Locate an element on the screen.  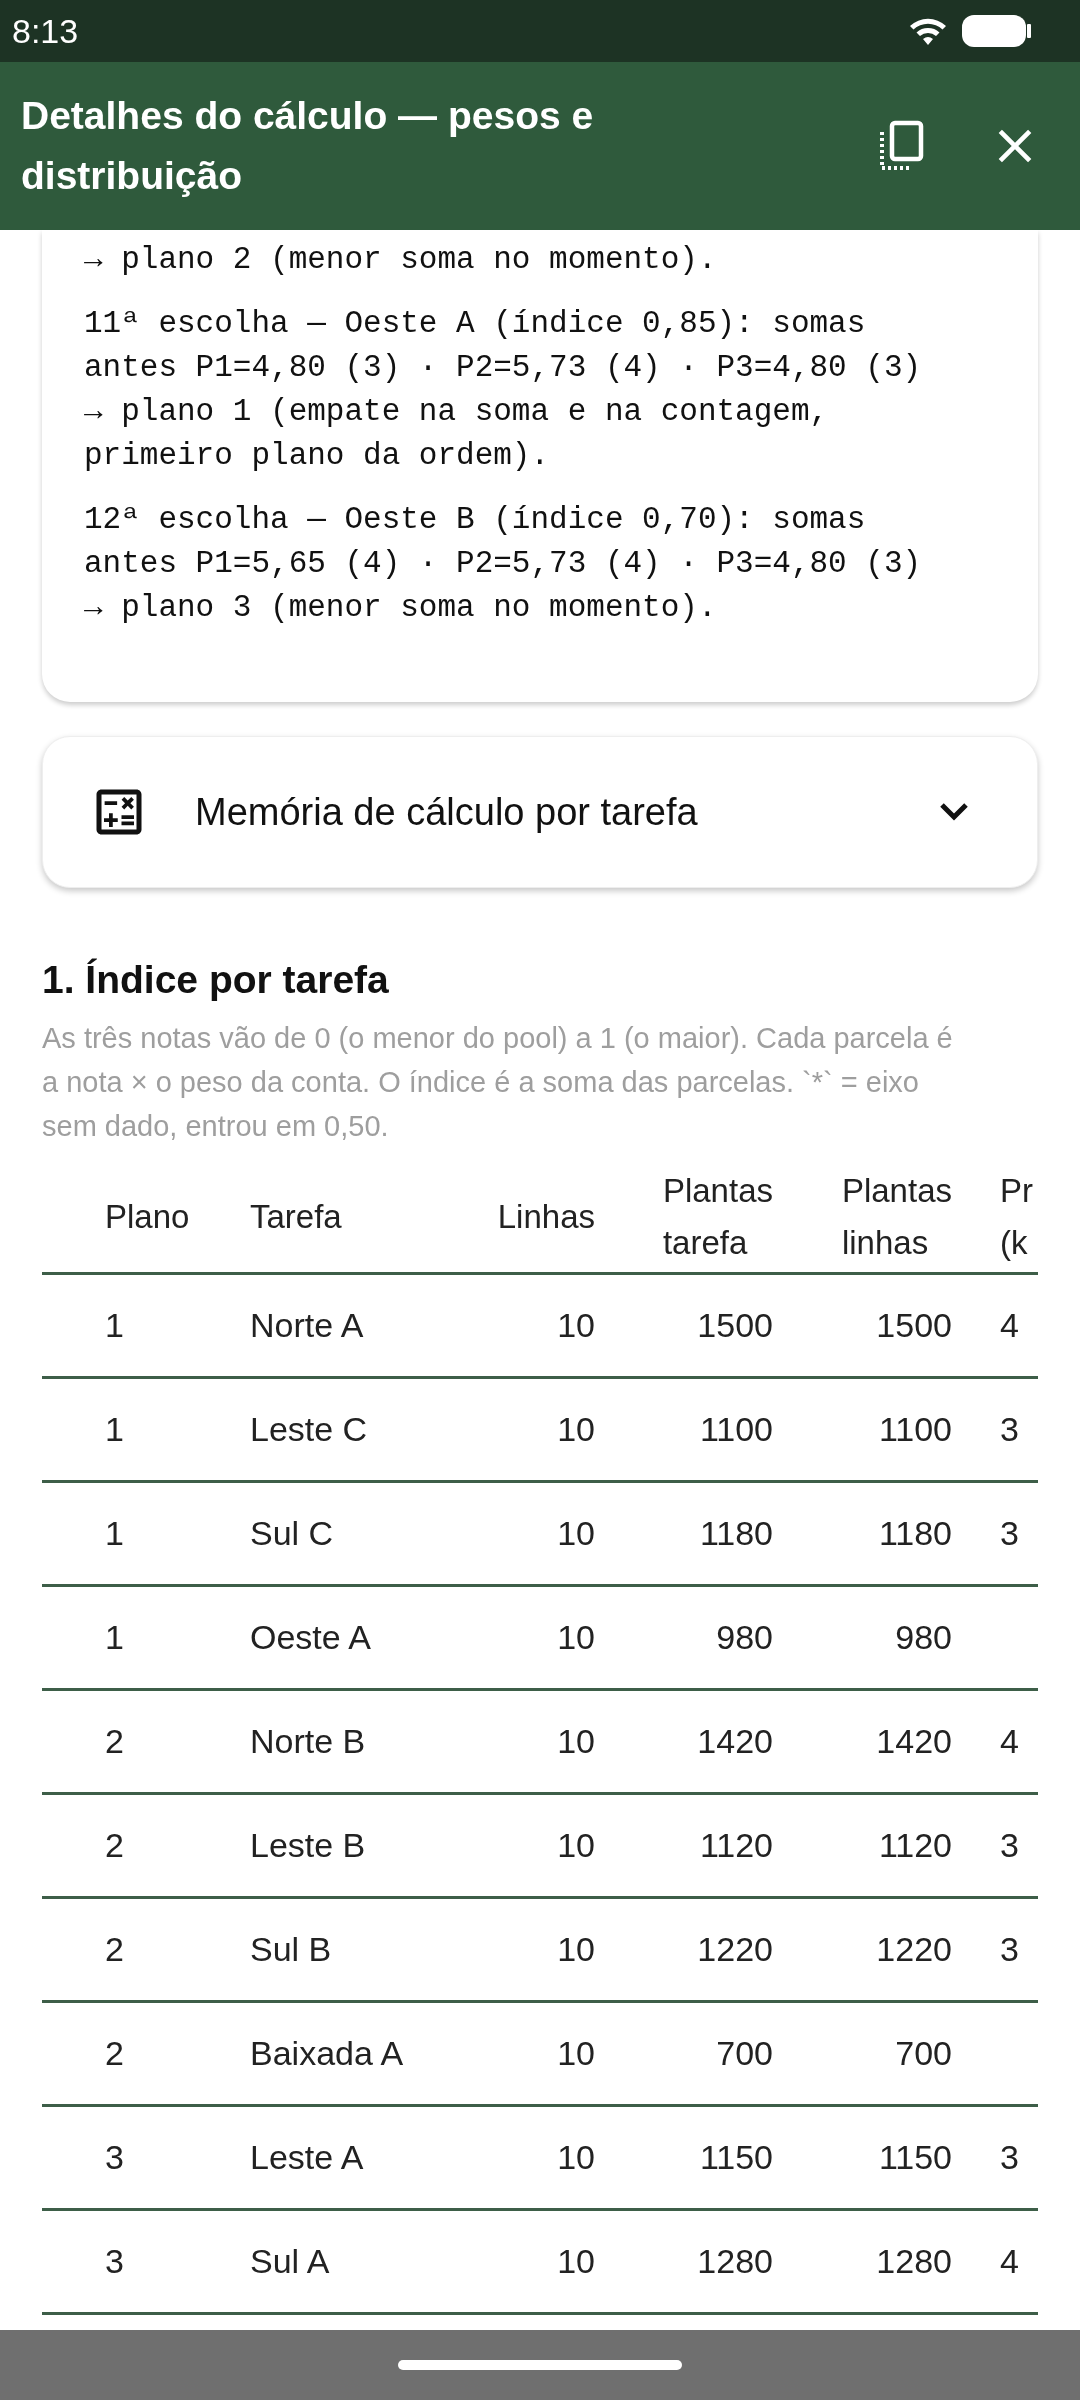
column-header: Linhas is located at coordinates (546, 1217).